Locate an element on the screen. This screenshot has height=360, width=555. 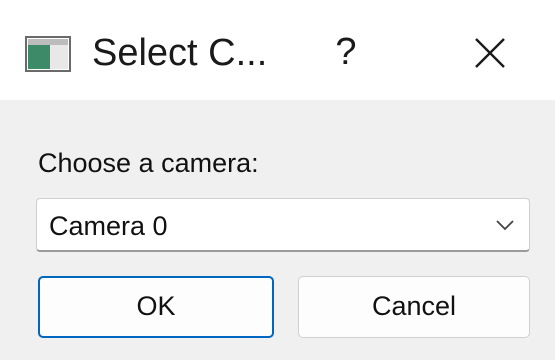
cancel-button: Cancel is located at coordinates (414, 307).